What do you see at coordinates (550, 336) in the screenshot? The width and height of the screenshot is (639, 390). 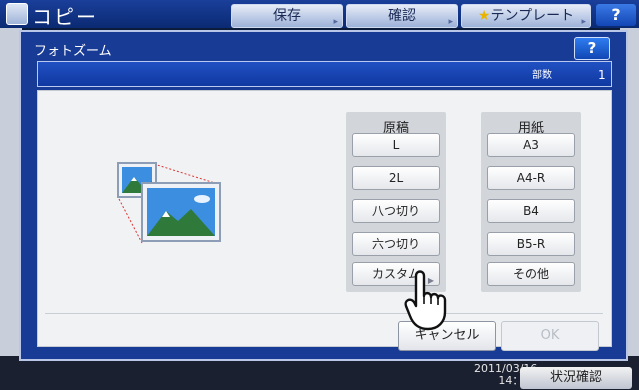 I see `ok-button: OK` at bounding box center [550, 336].